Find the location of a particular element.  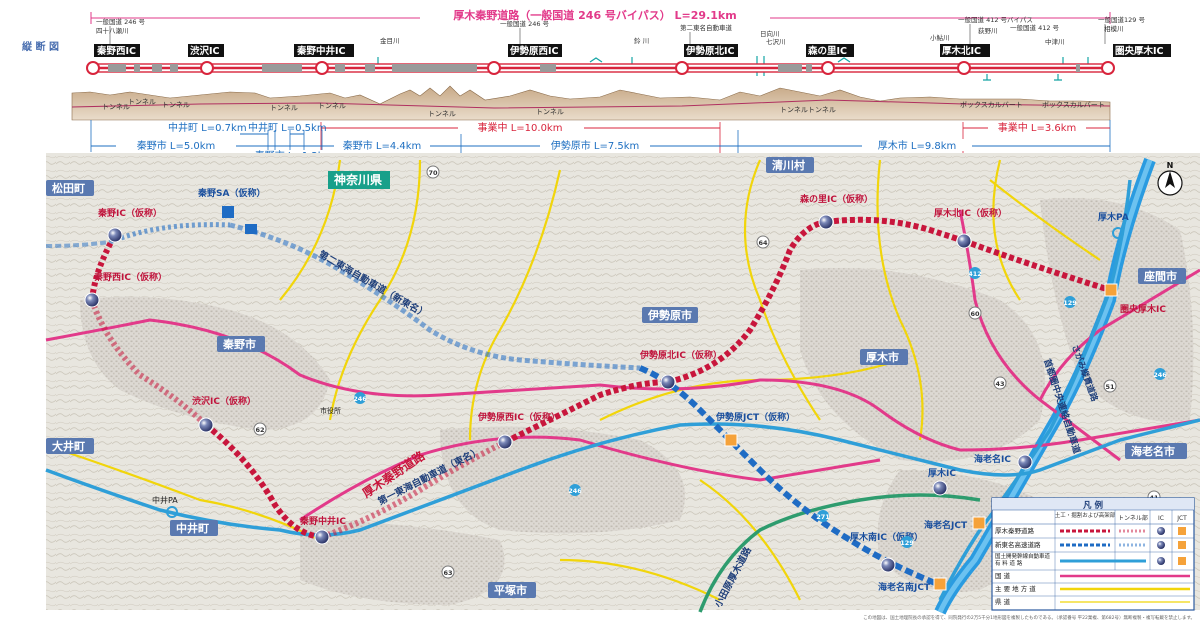

note-n7: 日向川 is located at coordinates (770, 33).